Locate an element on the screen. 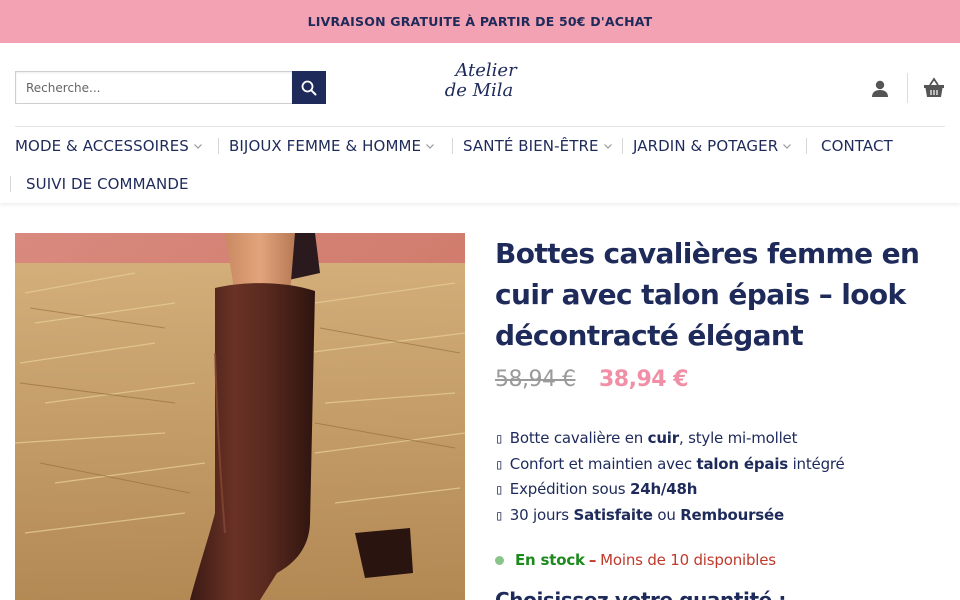  logo-line-2: de Mila is located at coordinates (479, 90).